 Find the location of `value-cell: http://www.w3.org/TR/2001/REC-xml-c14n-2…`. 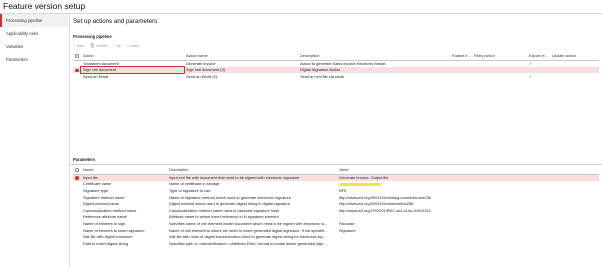

value-cell: http://www.w3.org/TR/2001/REC-xml-c14n-2… is located at coordinates (468, 210).